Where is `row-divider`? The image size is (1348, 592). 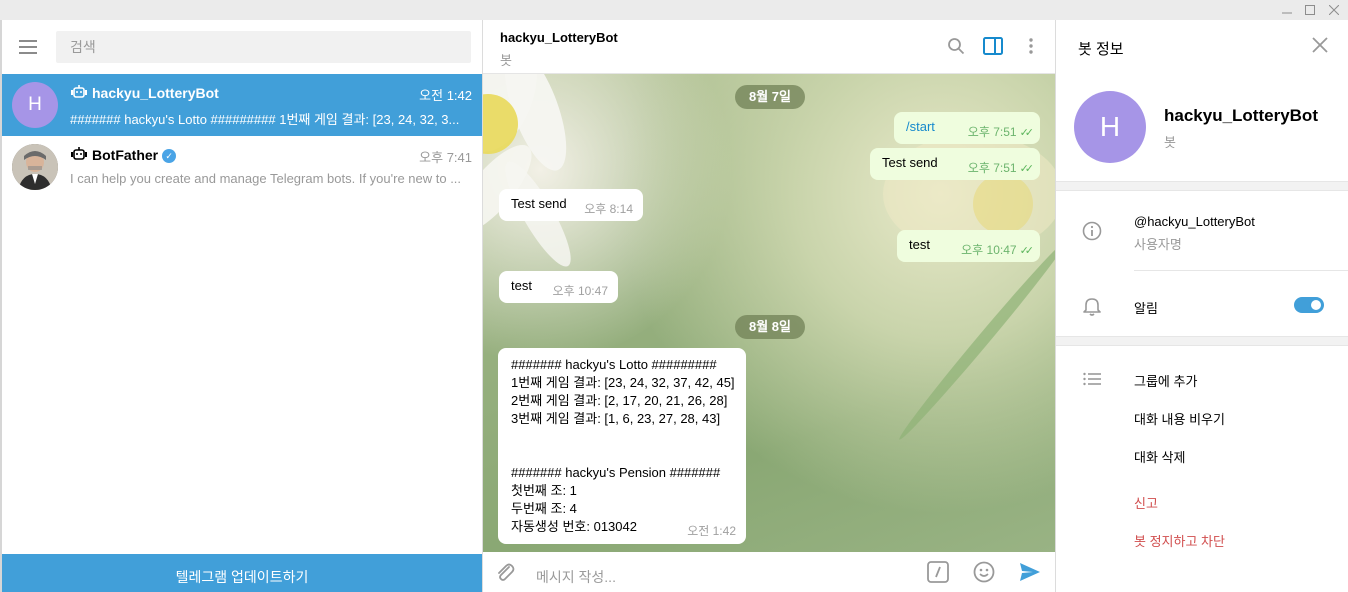 row-divider is located at coordinates (1241, 270).